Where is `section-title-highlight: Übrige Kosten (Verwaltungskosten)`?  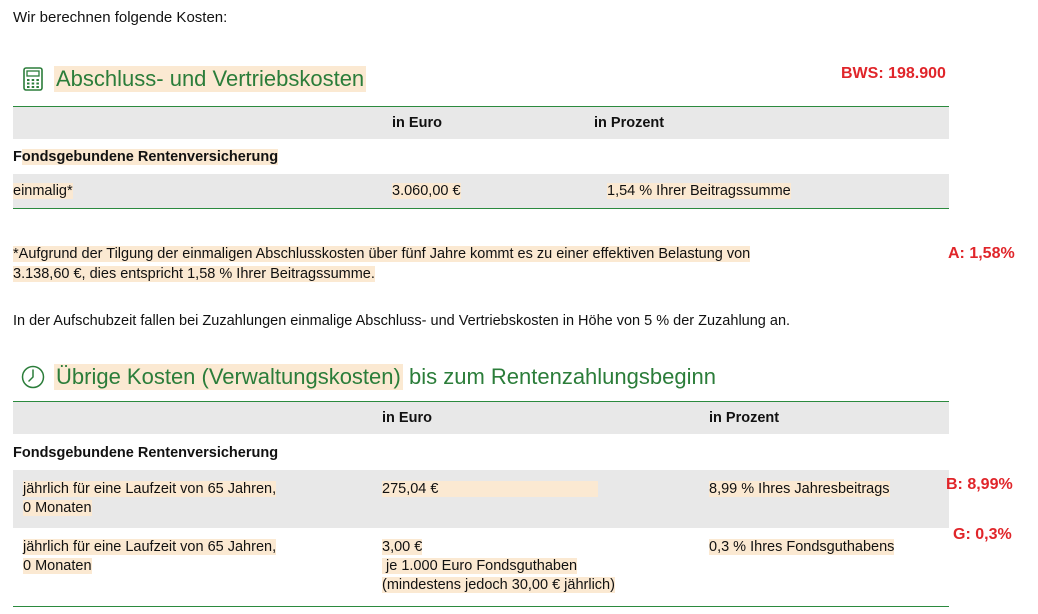
section-title-highlight: Übrige Kosten (Verwaltungskosten) is located at coordinates (228, 377).